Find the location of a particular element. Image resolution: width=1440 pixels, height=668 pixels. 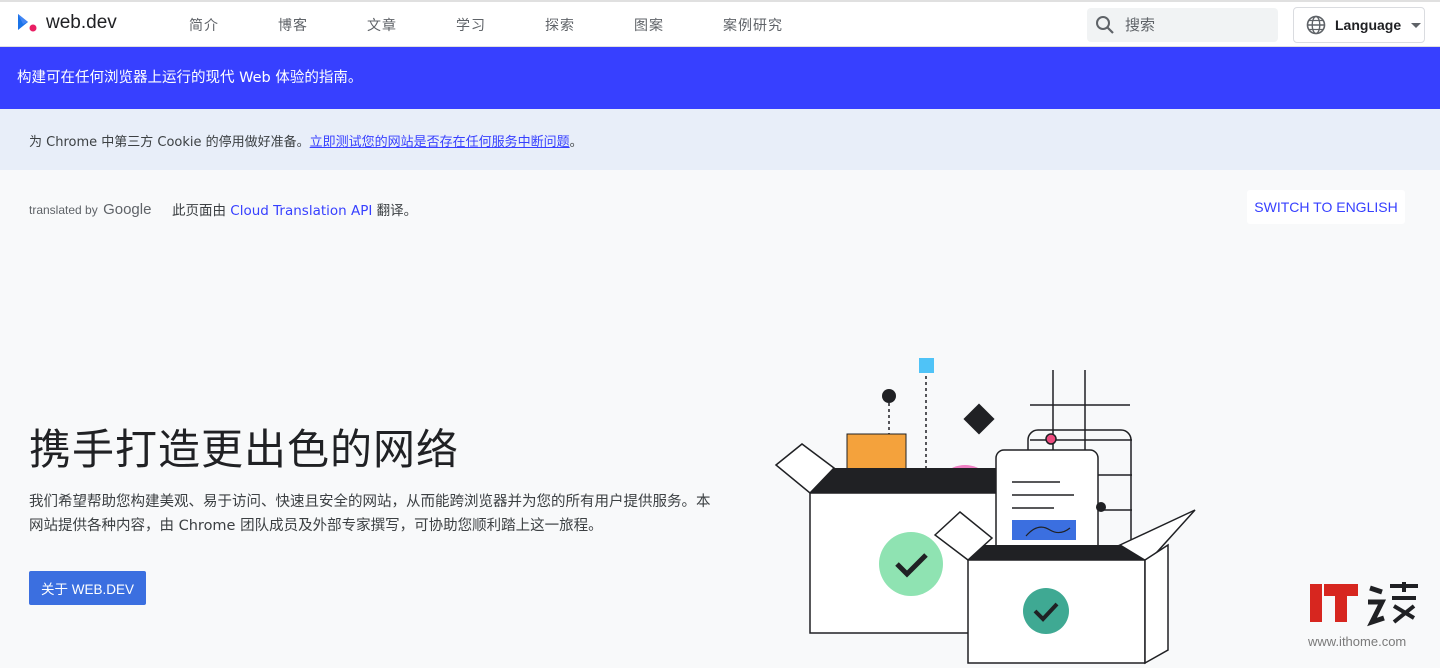

notice-link: 立即测试您的网站是否存在任何服务中断问题 is located at coordinates (440, 142).